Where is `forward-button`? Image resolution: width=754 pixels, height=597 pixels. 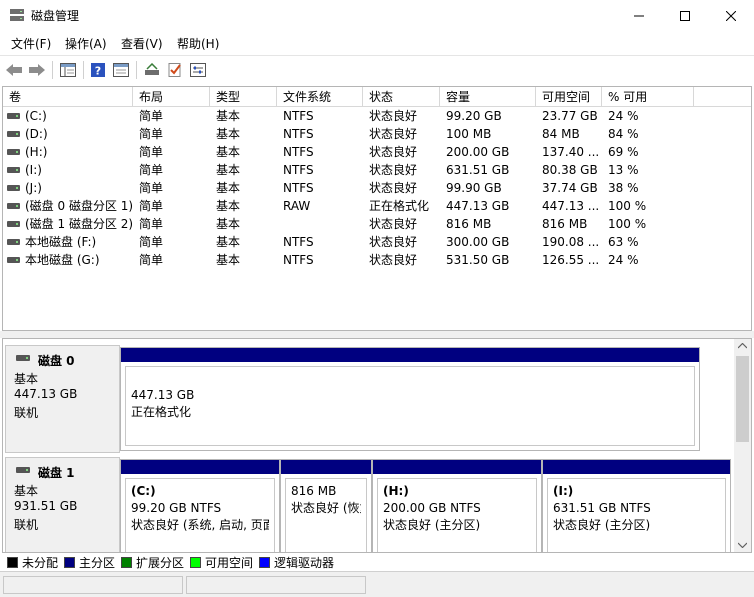
forward-button is located at coordinates (37, 70).